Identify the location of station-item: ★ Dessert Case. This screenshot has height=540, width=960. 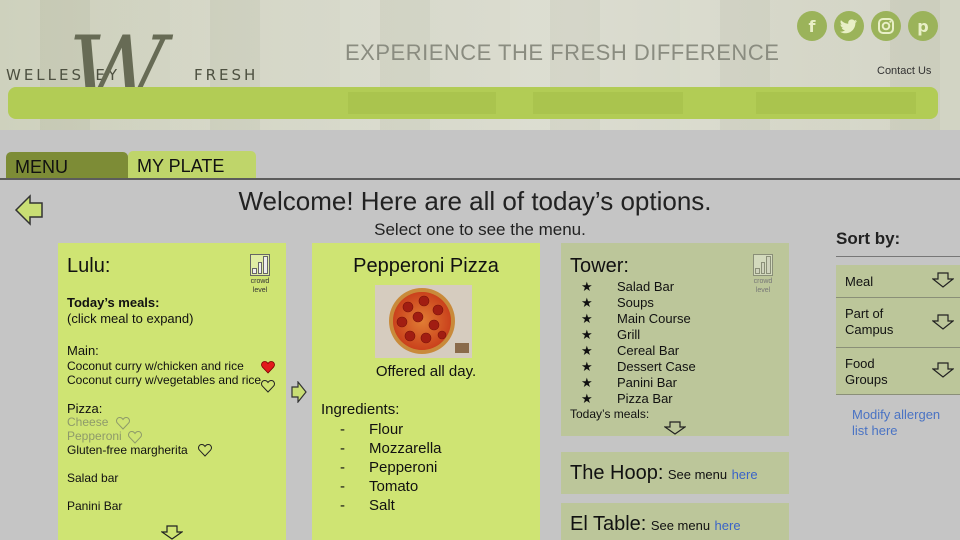
(638, 367).